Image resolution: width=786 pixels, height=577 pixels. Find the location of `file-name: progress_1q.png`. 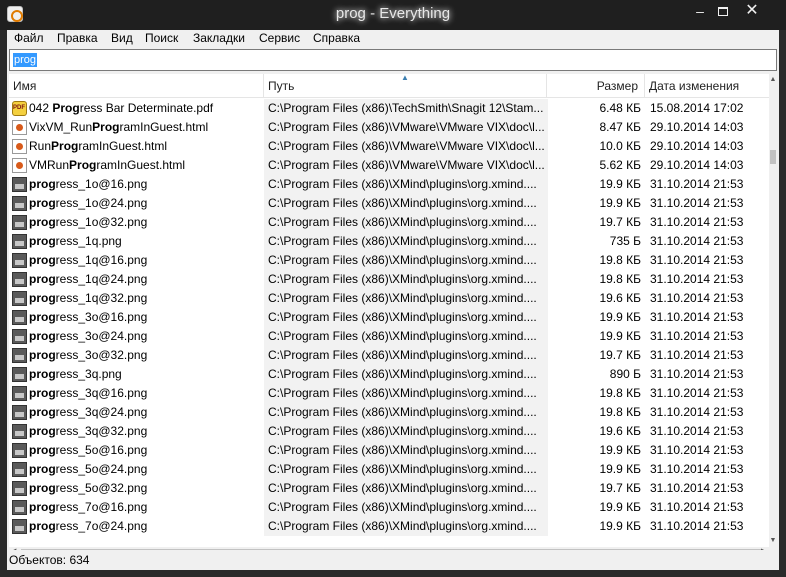

file-name: progress_1q.png is located at coordinates (145, 241).